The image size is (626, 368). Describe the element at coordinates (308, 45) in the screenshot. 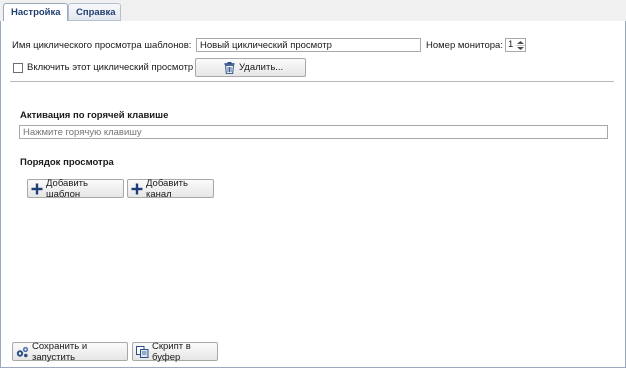

I see `cycle-name-input` at that location.